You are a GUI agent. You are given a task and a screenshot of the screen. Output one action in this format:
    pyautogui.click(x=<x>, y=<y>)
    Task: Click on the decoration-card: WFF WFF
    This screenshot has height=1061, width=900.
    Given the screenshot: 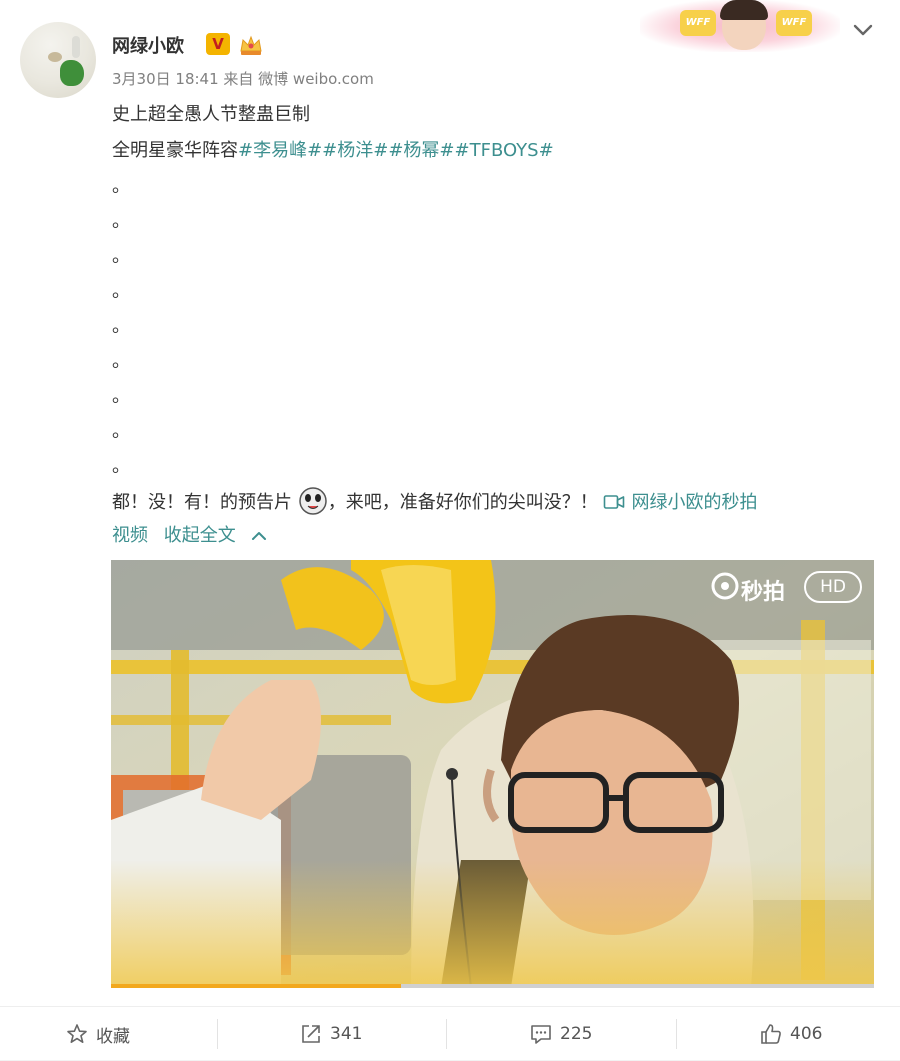 What is the action you would take?
    pyautogui.click(x=740, y=26)
    